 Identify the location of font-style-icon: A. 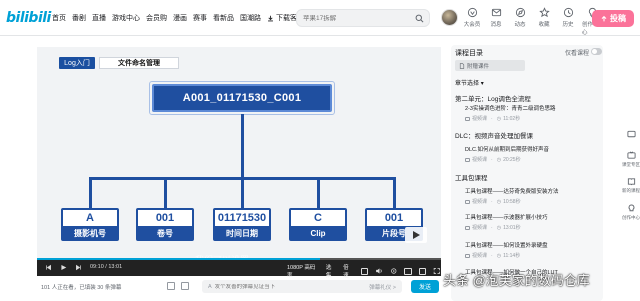
(210, 287).